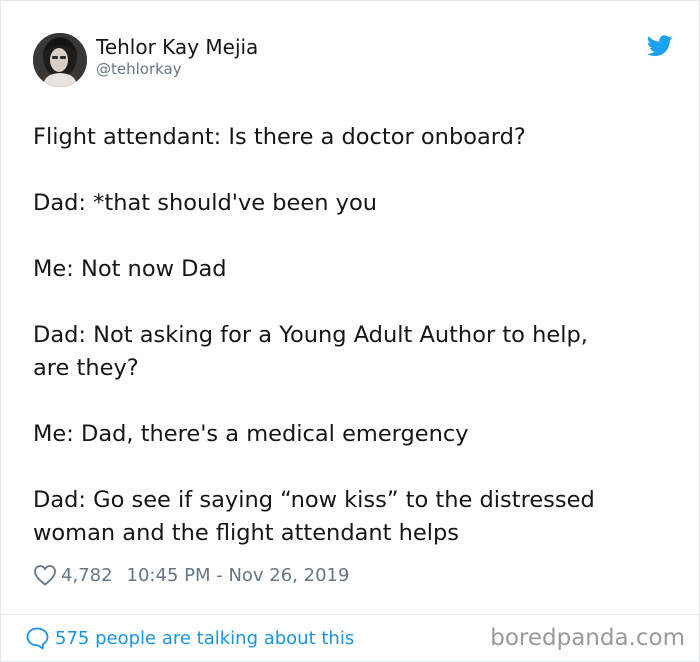 The height and width of the screenshot is (662, 700). What do you see at coordinates (37, 638) in the screenshot?
I see `speech-bubble-icon` at bounding box center [37, 638].